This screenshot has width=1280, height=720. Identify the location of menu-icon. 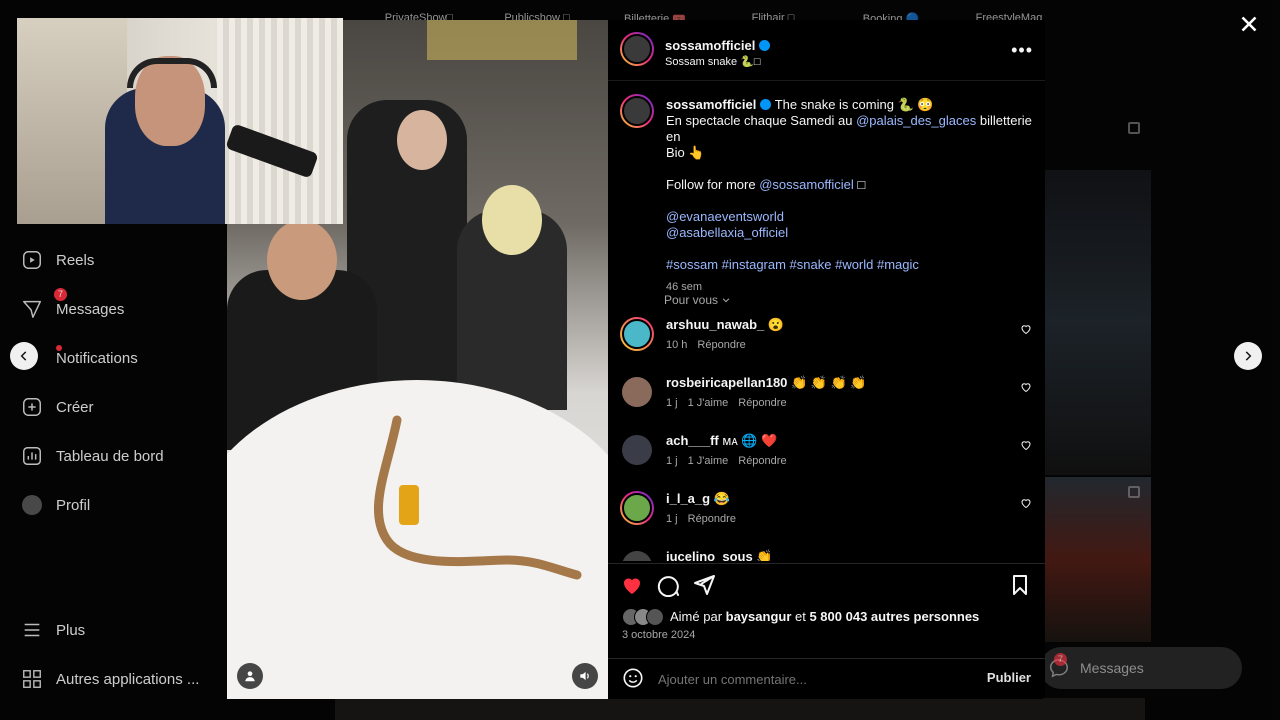
(32, 630).